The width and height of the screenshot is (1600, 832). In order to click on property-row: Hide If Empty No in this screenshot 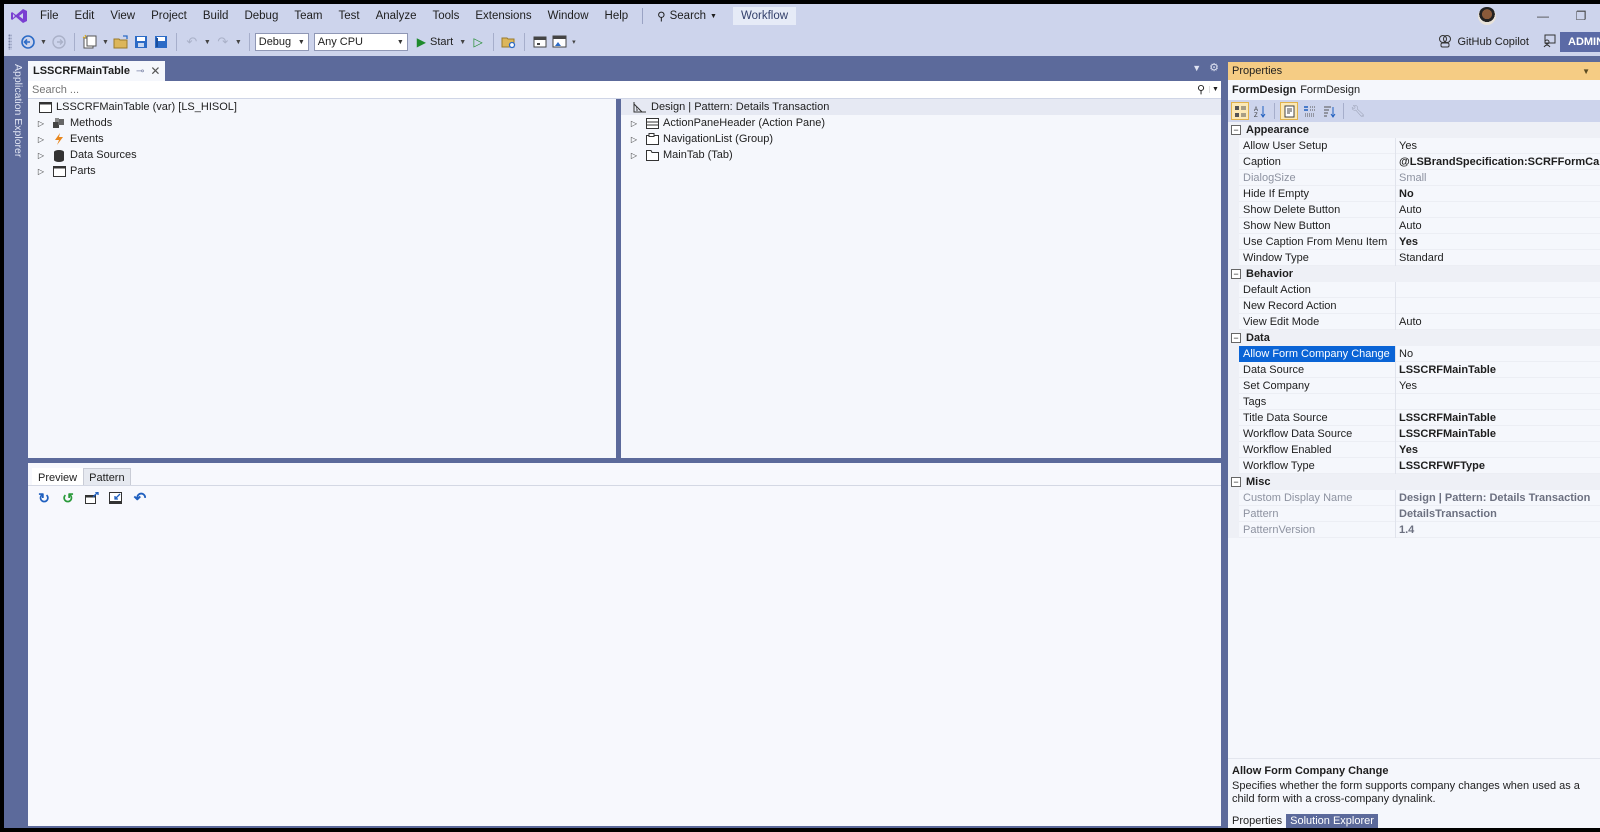, I will do `click(1414, 193)`.